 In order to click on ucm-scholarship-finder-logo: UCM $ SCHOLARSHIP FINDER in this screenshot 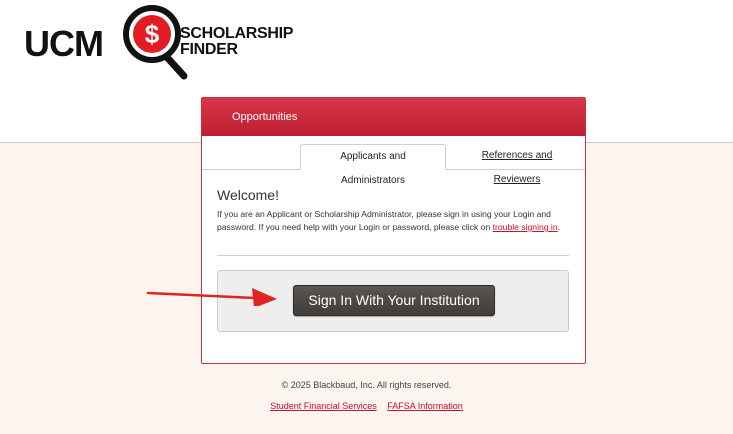, I will do `click(159, 40)`.